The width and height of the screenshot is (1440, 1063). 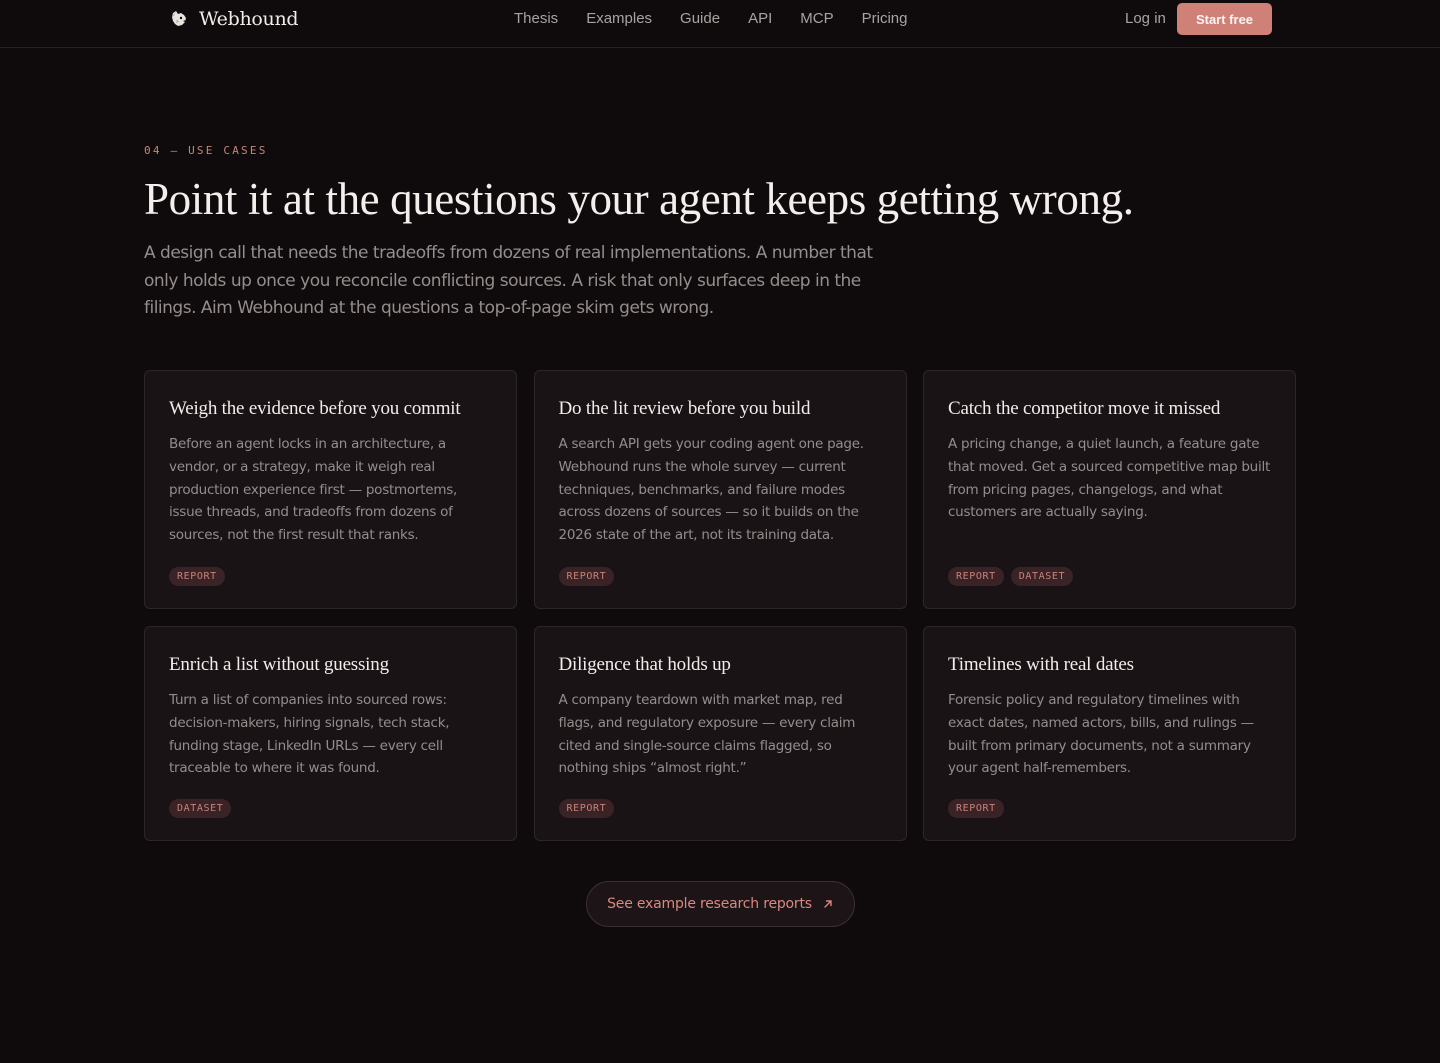 I want to click on nav-link-guide: Guide, so click(x=700, y=19).